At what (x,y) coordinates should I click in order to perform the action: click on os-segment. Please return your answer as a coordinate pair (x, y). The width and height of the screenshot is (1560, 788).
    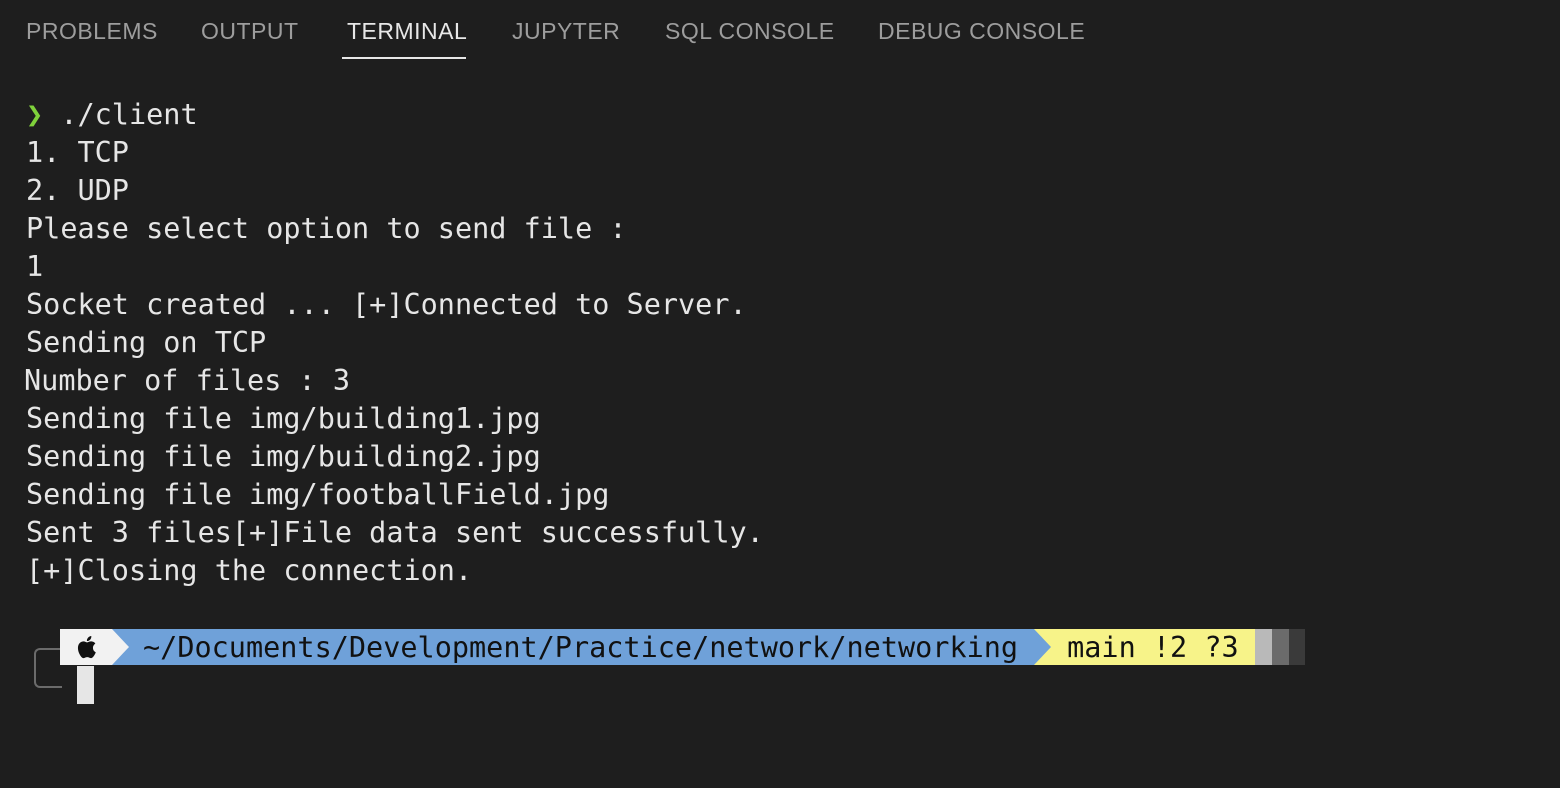
    Looking at the image, I should click on (86, 647).